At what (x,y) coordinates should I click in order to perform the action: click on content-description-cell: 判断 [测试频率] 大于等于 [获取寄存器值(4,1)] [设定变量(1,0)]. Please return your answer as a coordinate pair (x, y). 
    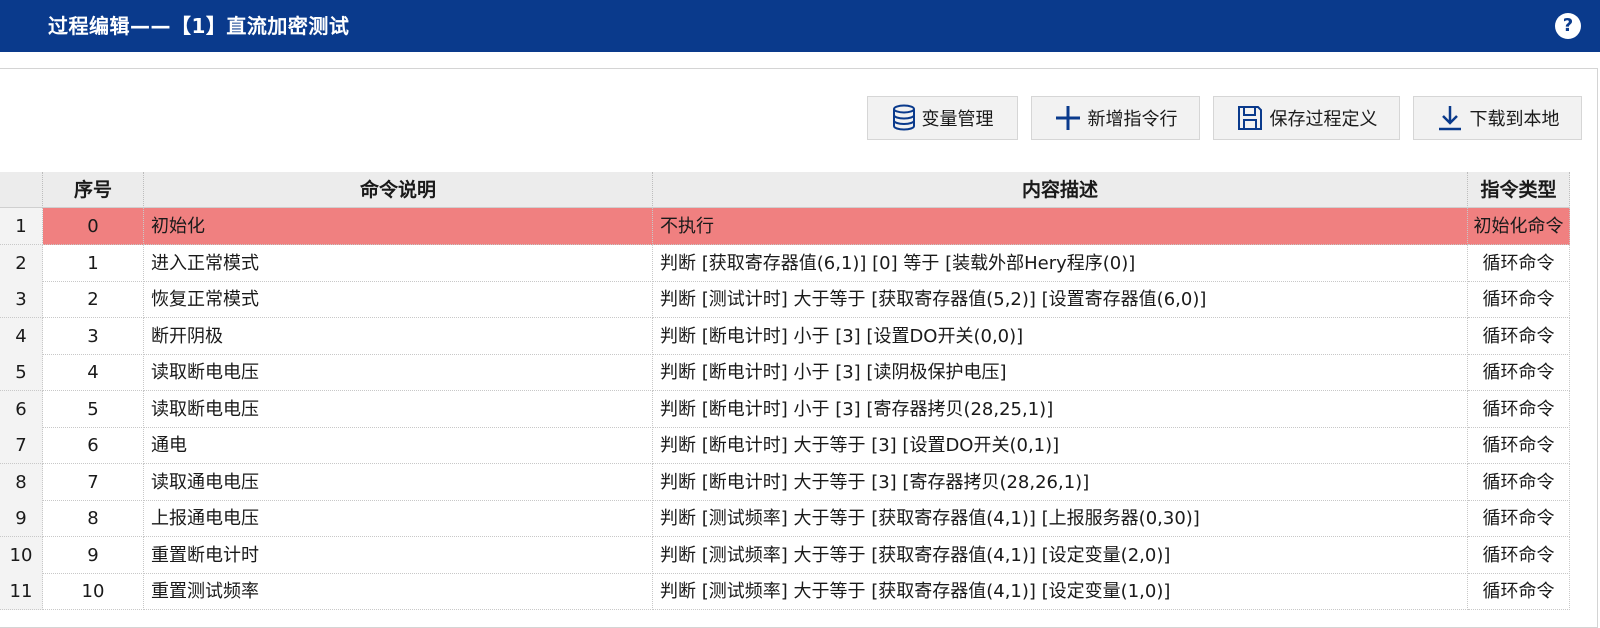
    Looking at the image, I should click on (1060, 591).